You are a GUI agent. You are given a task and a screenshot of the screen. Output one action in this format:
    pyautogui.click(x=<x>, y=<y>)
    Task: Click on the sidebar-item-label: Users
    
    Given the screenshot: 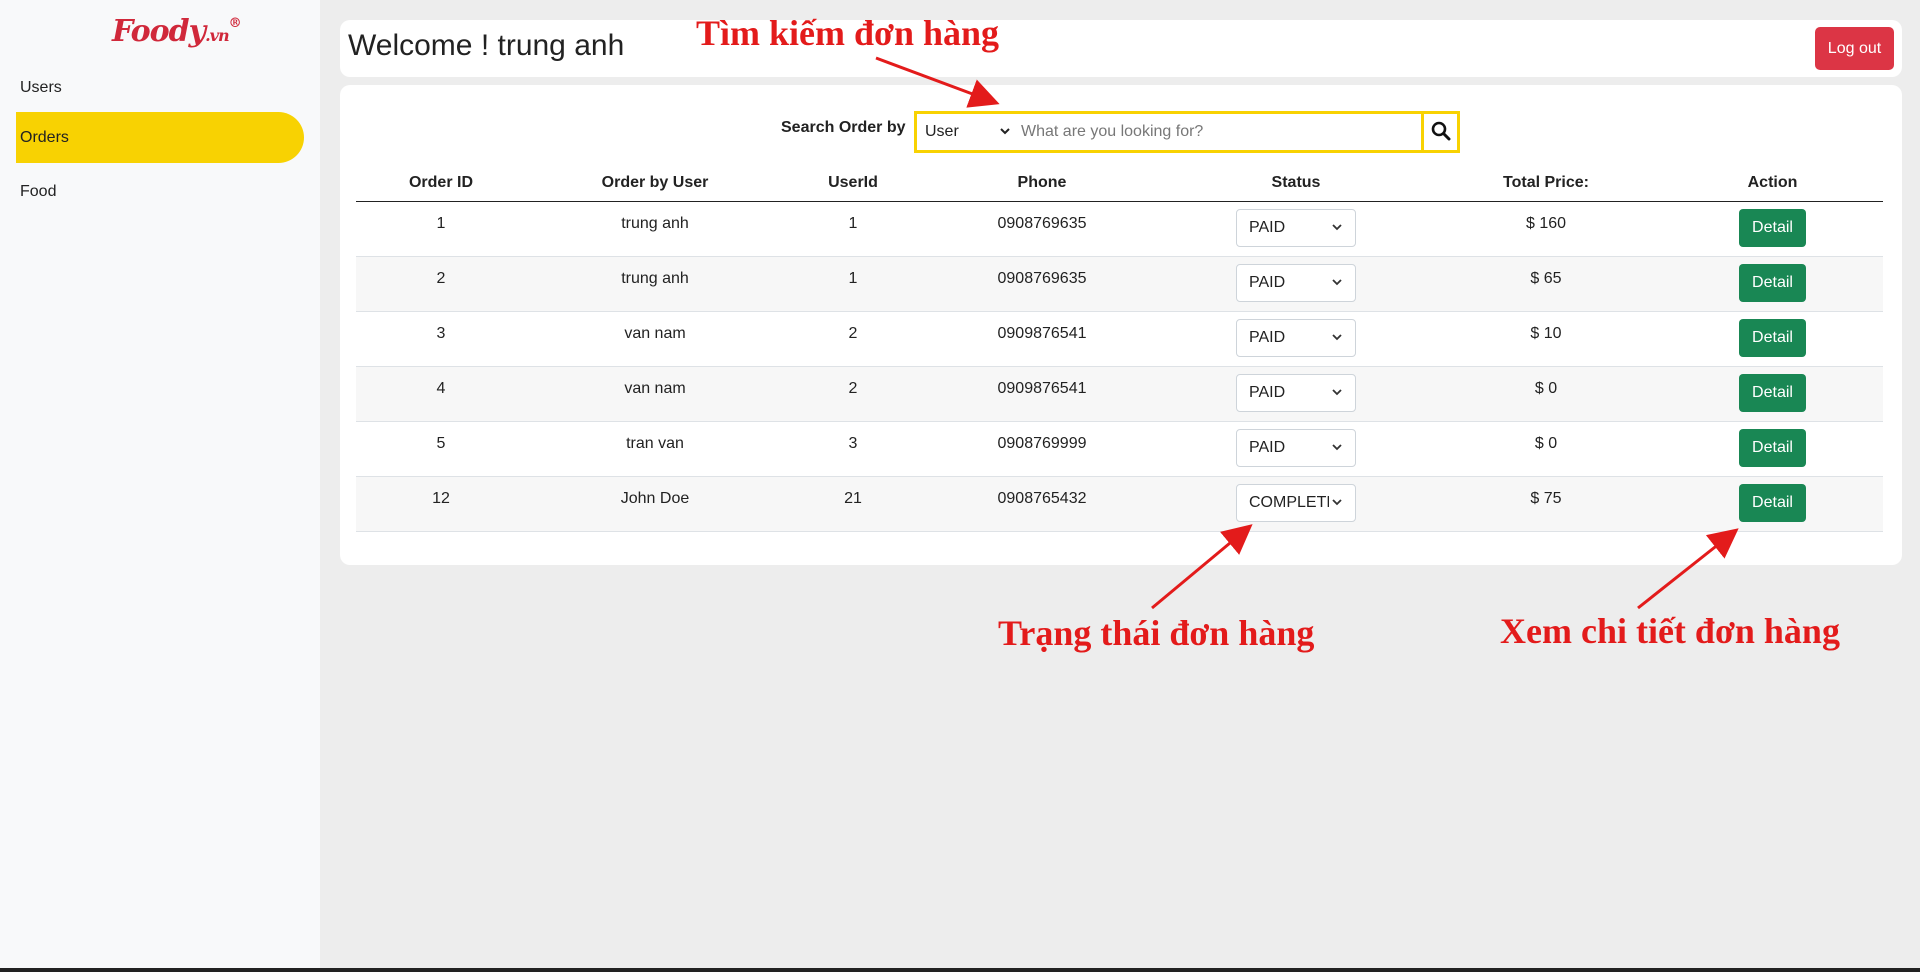 What is the action you would take?
    pyautogui.click(x=41, y=87)
    